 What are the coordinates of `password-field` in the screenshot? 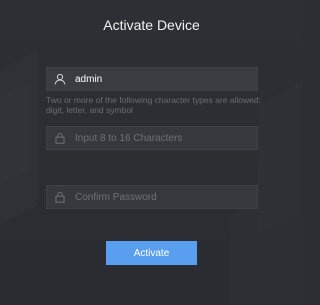 It's located at (152, 138).